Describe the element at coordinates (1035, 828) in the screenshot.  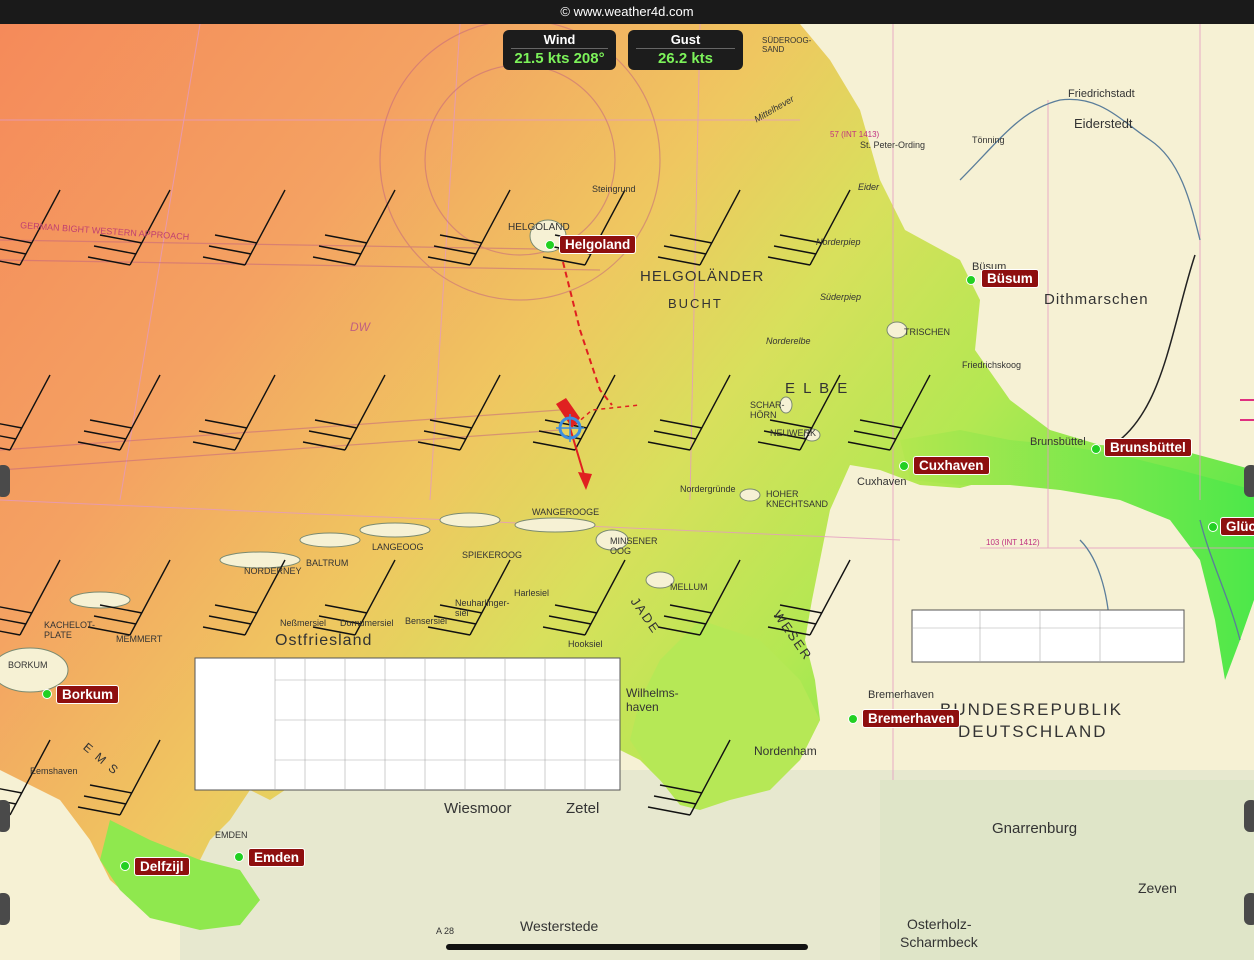
I see `town-gnarrenburg: Gnarrenburg` at that location.